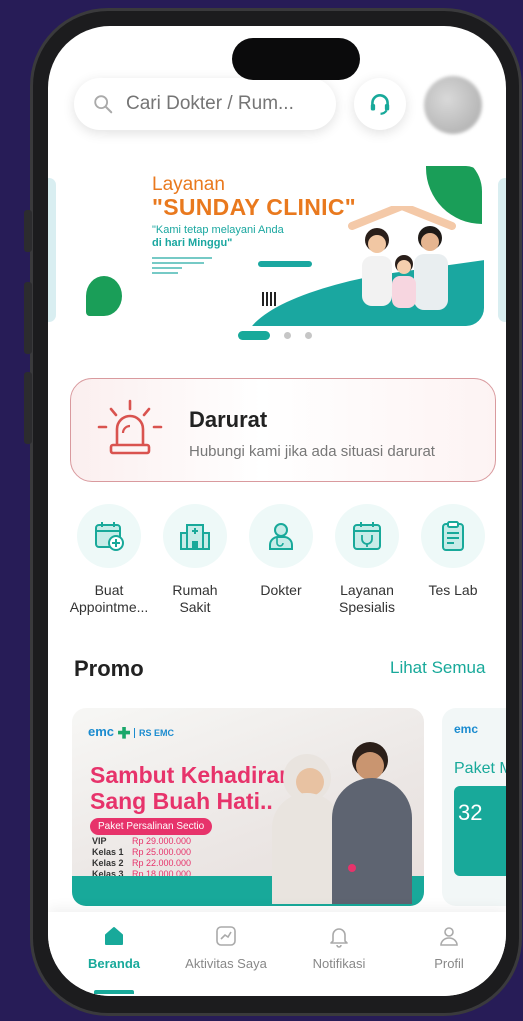 The width and height of the screenshot is (523, 1021). I want to click on banner-tagline-line2: di hari Minggu", so click(192, 243).